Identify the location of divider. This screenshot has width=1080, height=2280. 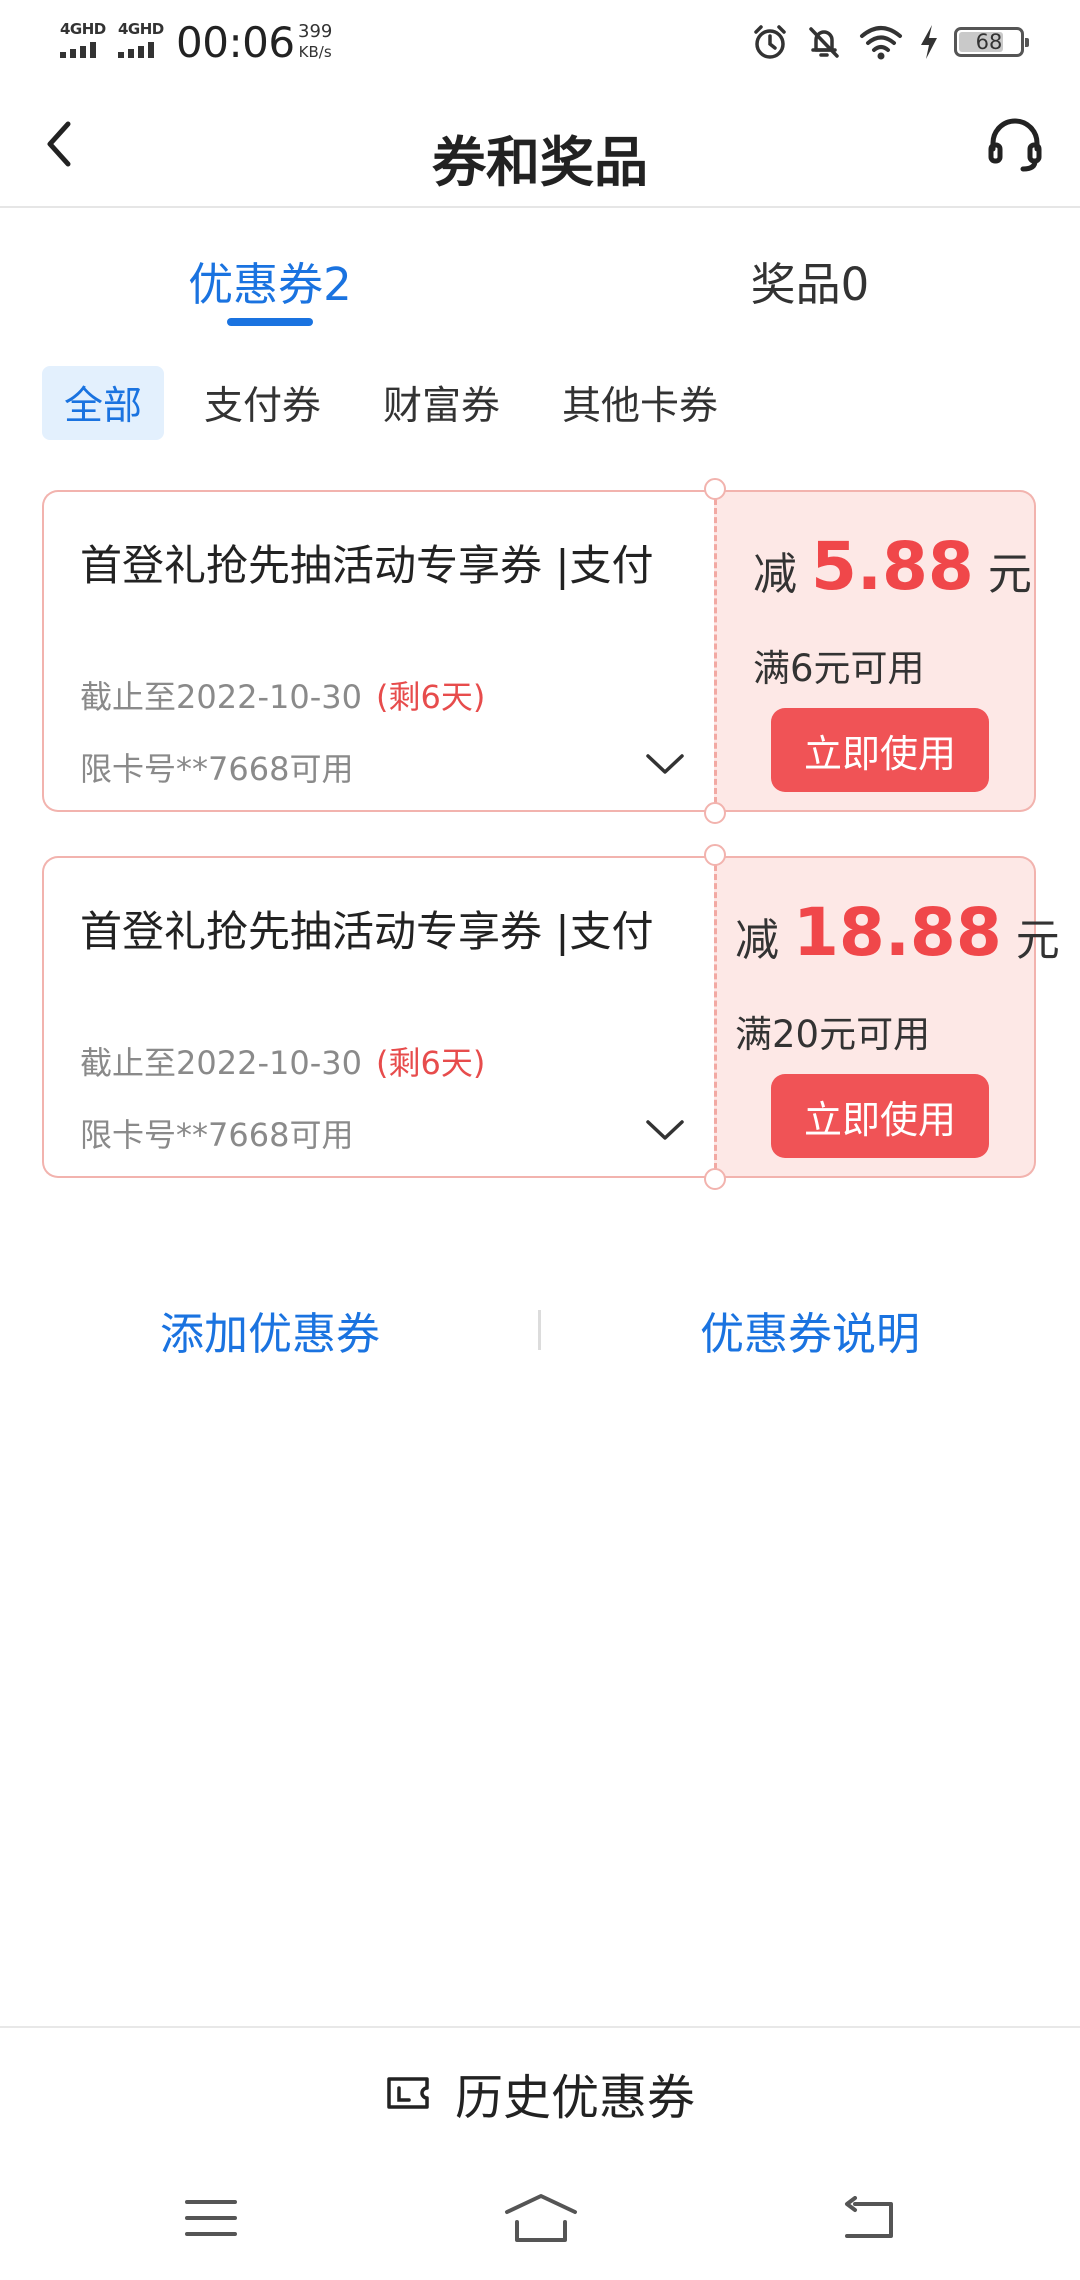
(539, 1330).